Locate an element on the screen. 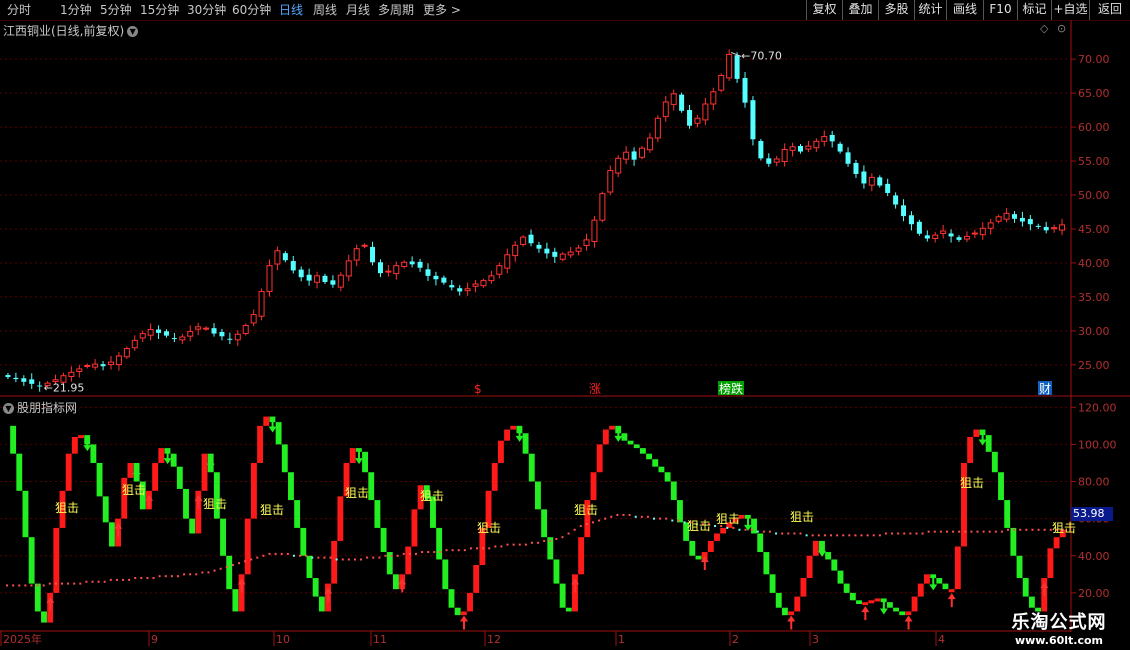 The width and height of the screenshot is (1130, 650). x-tick-label: 12 is located at coordinates (494, 639).